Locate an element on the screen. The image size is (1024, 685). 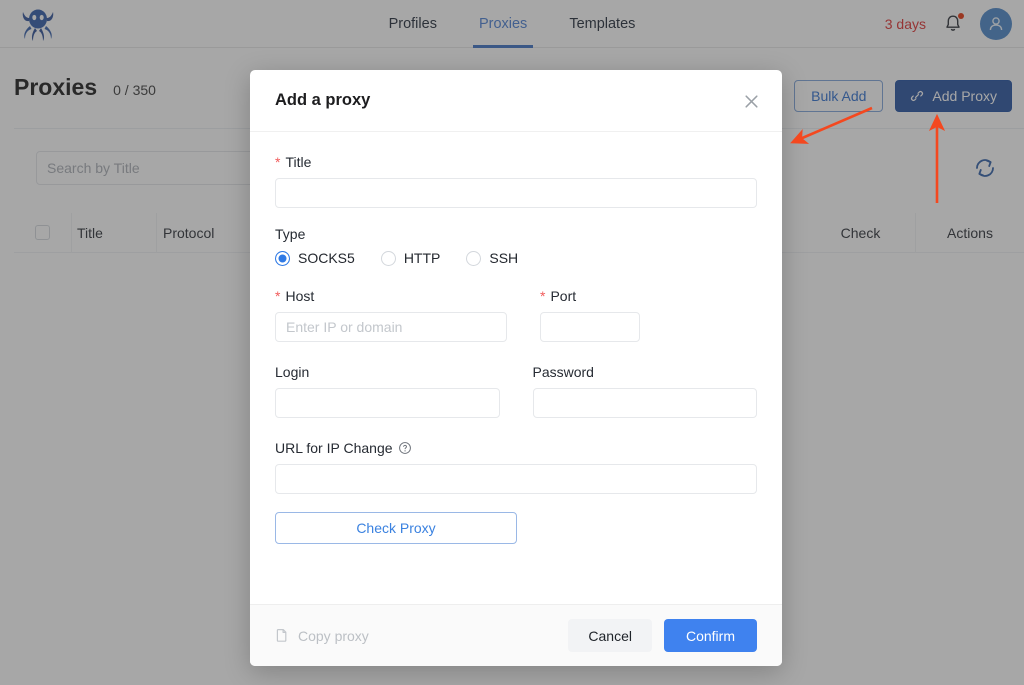
label-login: Login is located at coordinates (292, 372).